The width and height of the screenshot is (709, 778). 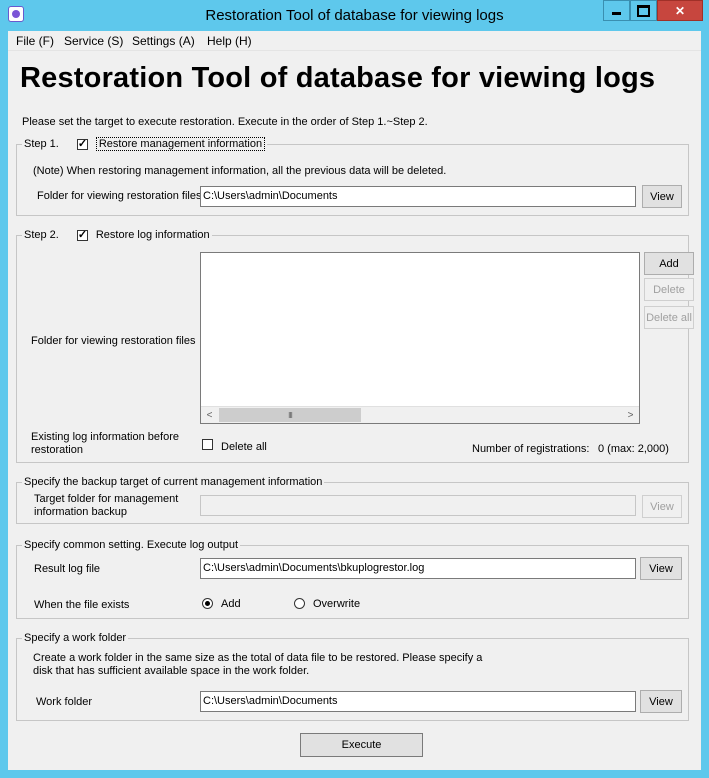 I want to click on step2-legend: Step 2. Restore log information, so click(x=117, y=235).